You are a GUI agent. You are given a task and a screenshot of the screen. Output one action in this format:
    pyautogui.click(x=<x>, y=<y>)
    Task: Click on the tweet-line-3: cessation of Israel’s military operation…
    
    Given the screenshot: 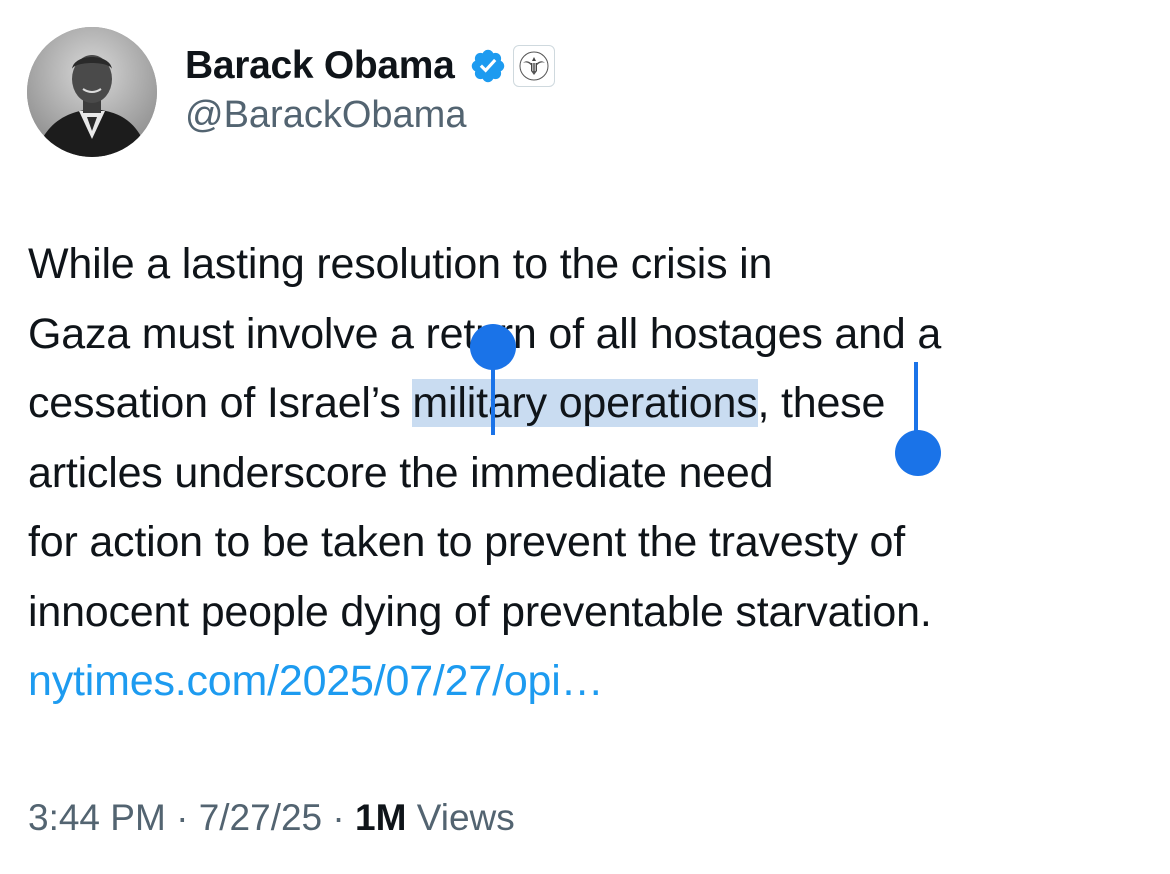 What is the action you would take?
    pyautogui.click(x=593, y=404)
    